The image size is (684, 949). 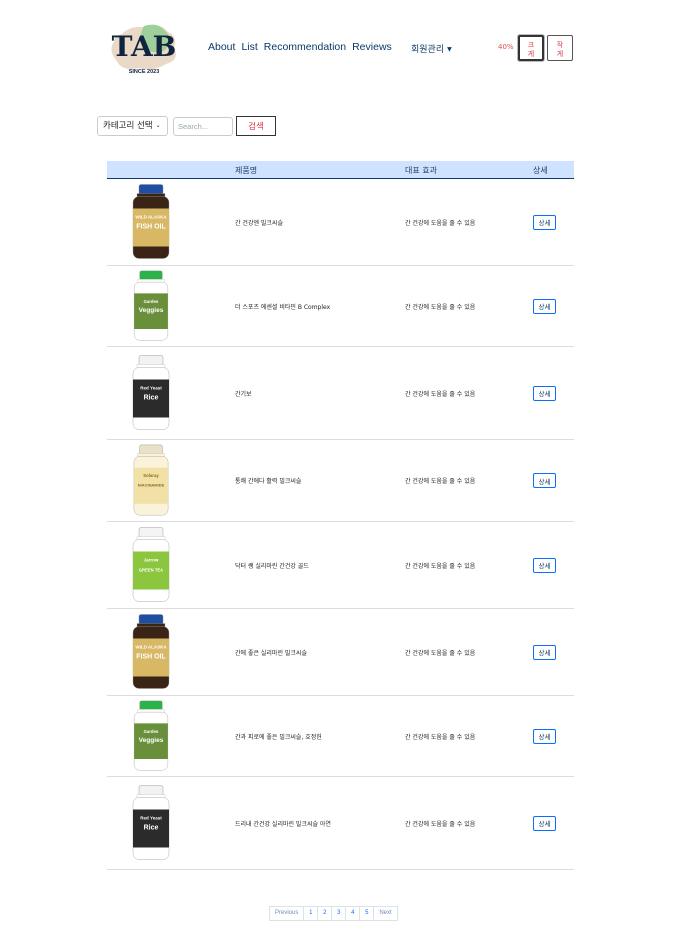 I want to click on tab-logo: TAB SINCE 2023, so click(x=144, y=49).